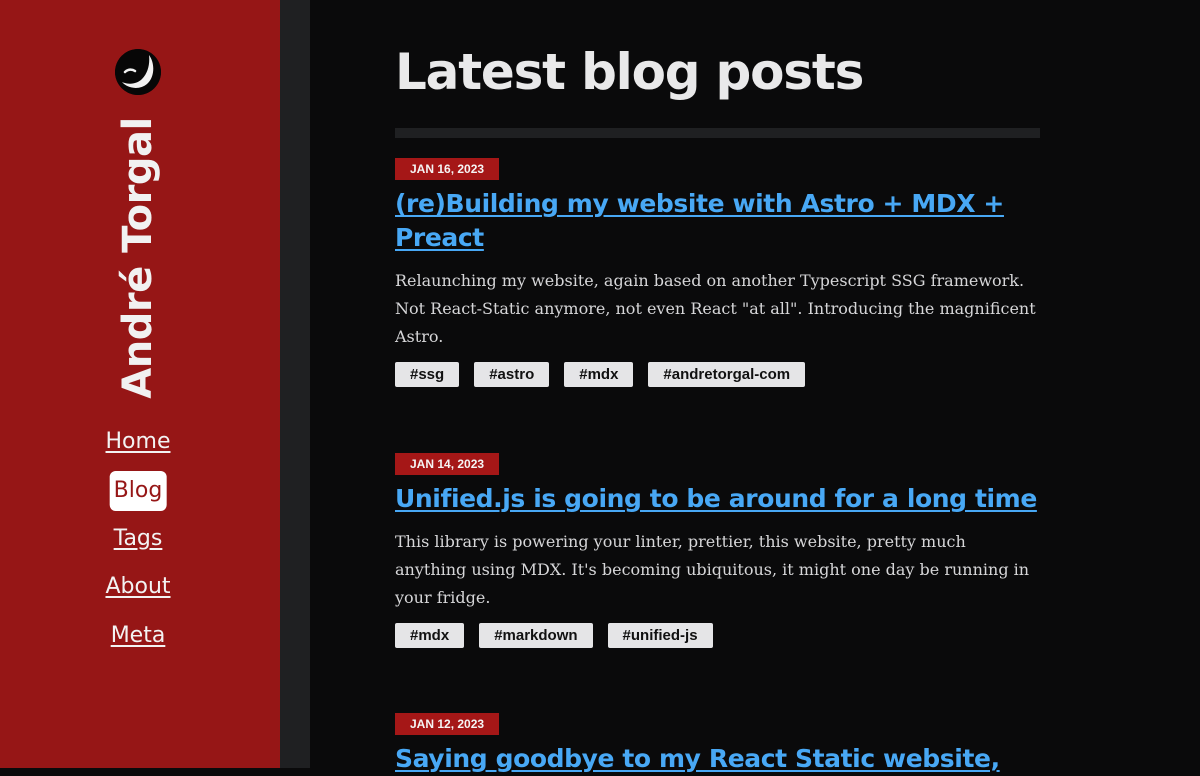 The width and height of the screenshot is (1200, 776). I want to click on post-date: JAN 12, 2023, so click(447, 724).